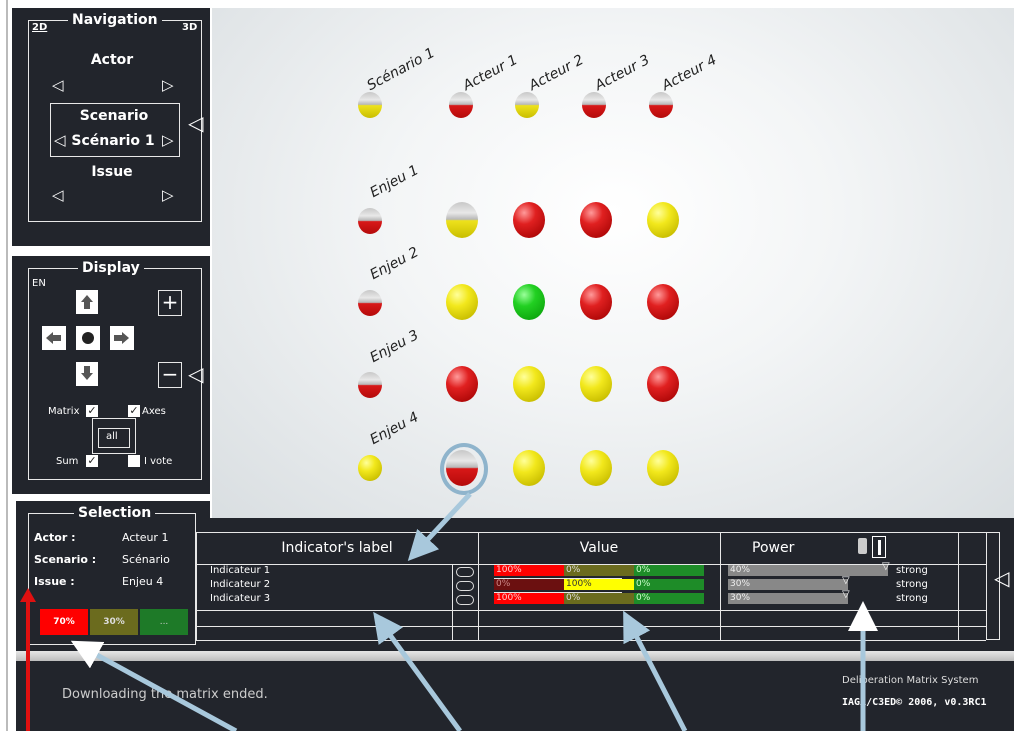  What do you see at coordinates (439, 526) in the screenshot?
I see `callout-arrow-selected-cell` at bounding box center [439, 526].